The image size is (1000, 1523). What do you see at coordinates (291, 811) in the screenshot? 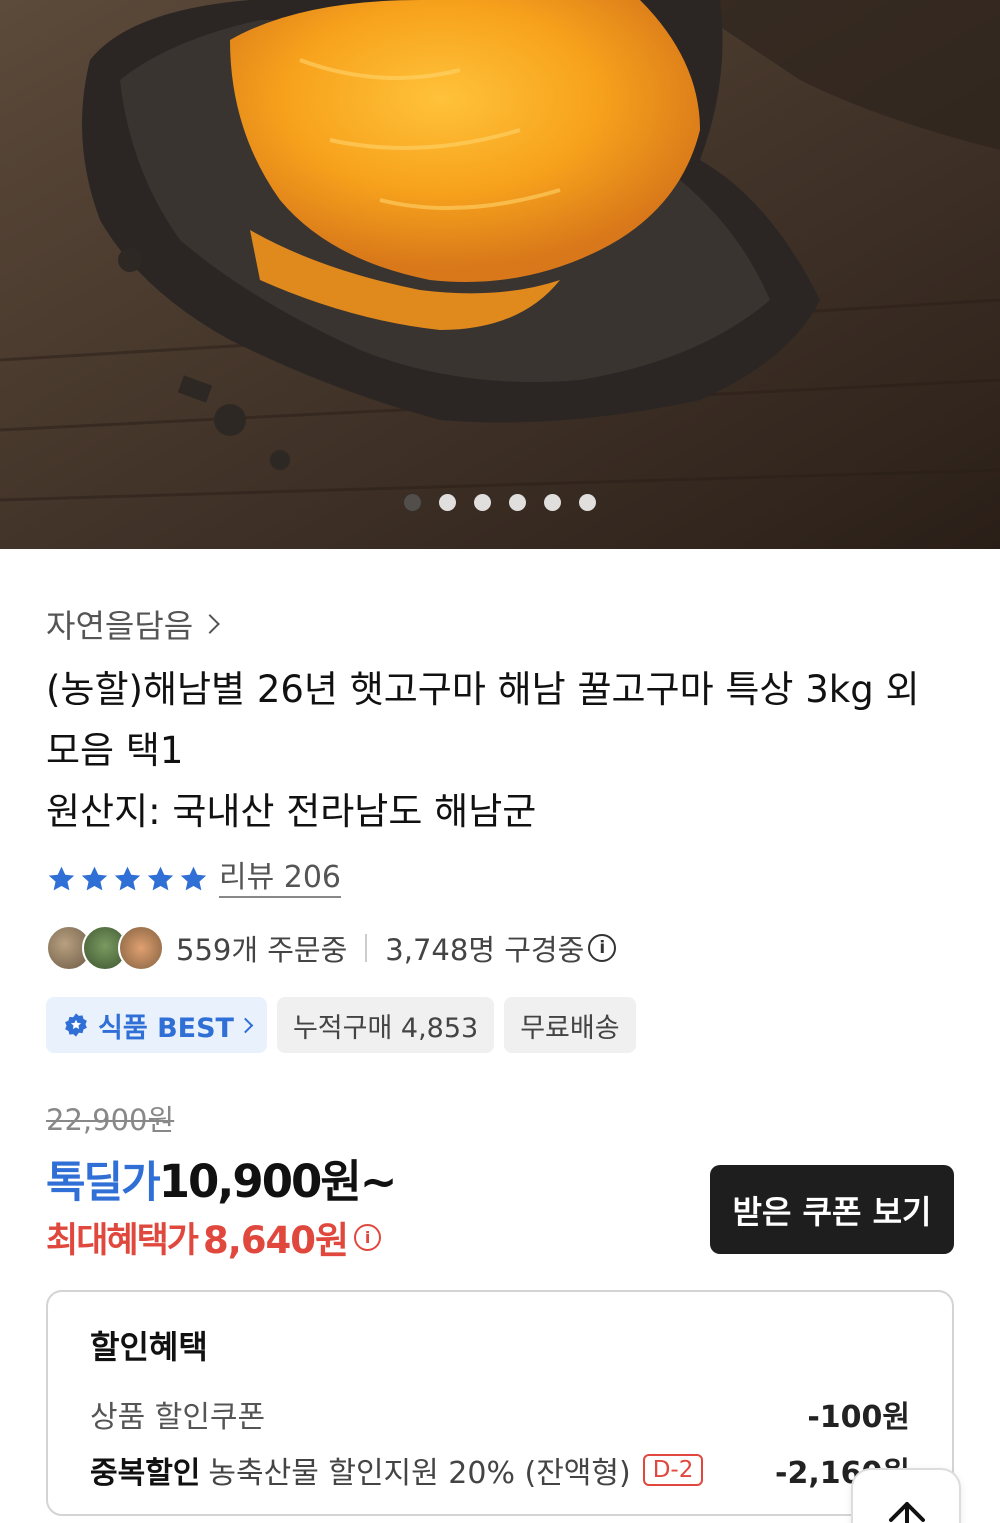
I see `origin-text: 원산지: 국내산 전라남도 해남군` at bounding box center [291, 811].